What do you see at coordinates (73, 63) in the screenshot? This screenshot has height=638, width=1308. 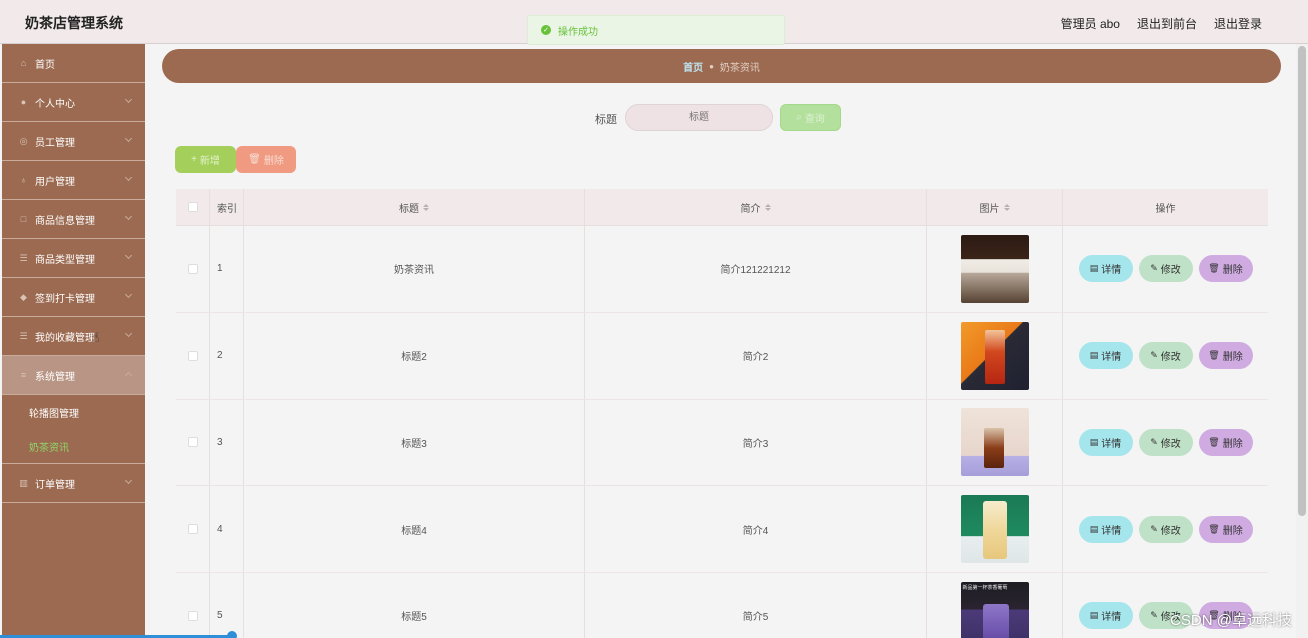 I see `sidebar-item-home: ⌂ 首页` at bounding box center [73, 63].